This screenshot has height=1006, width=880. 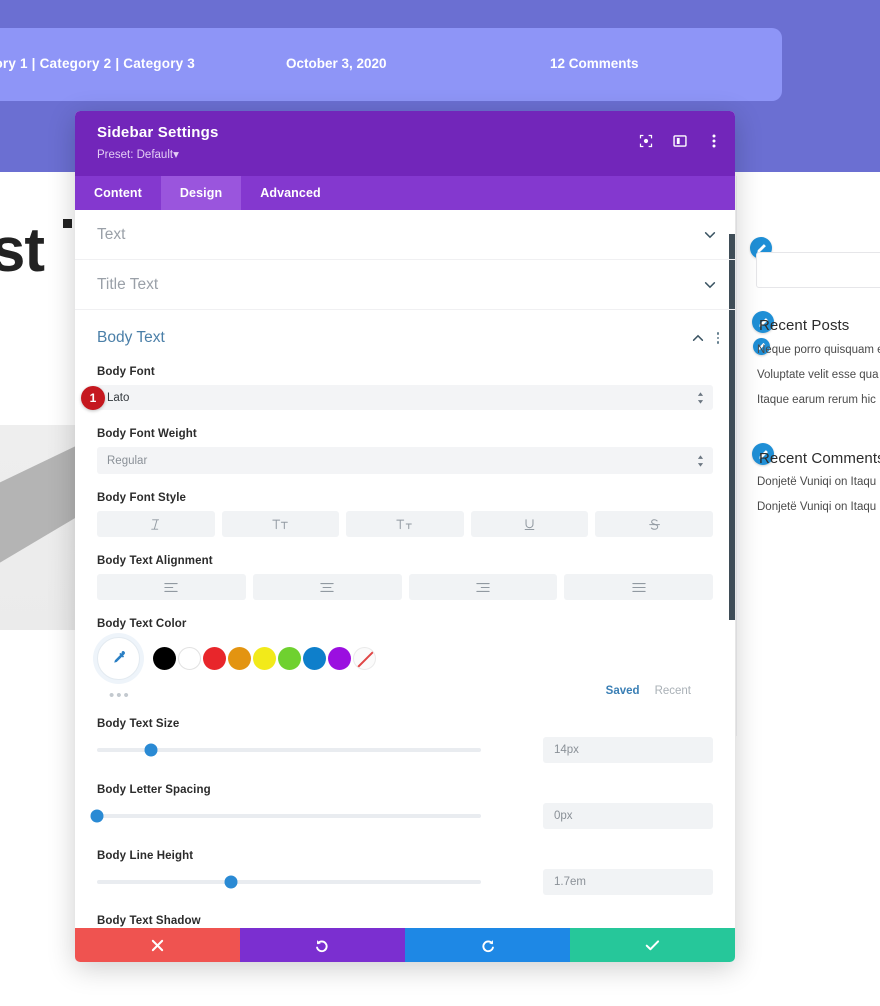 I want to click on checkmark-icon, so click(x=652, y=944).